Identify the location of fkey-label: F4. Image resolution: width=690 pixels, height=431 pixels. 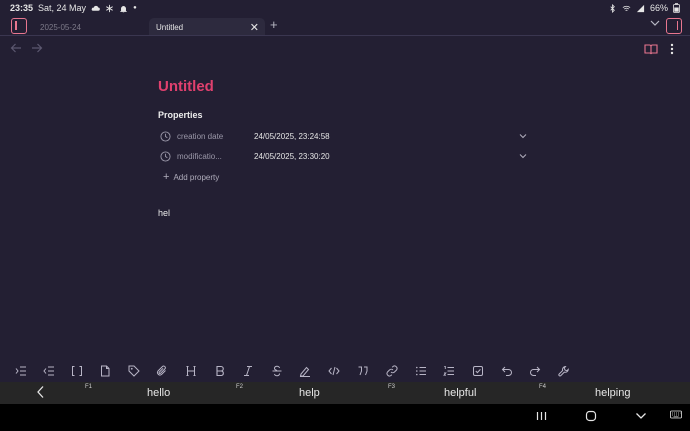
(543, 387).